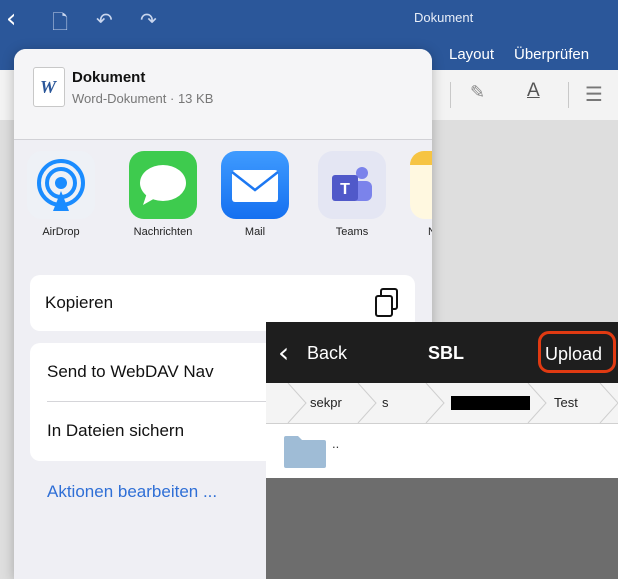 The height and width of the screenshot is (579, 618). Describe the element at coordinates (148, 20) in the screenshot. I see `redo-icon: ↷` at that location.